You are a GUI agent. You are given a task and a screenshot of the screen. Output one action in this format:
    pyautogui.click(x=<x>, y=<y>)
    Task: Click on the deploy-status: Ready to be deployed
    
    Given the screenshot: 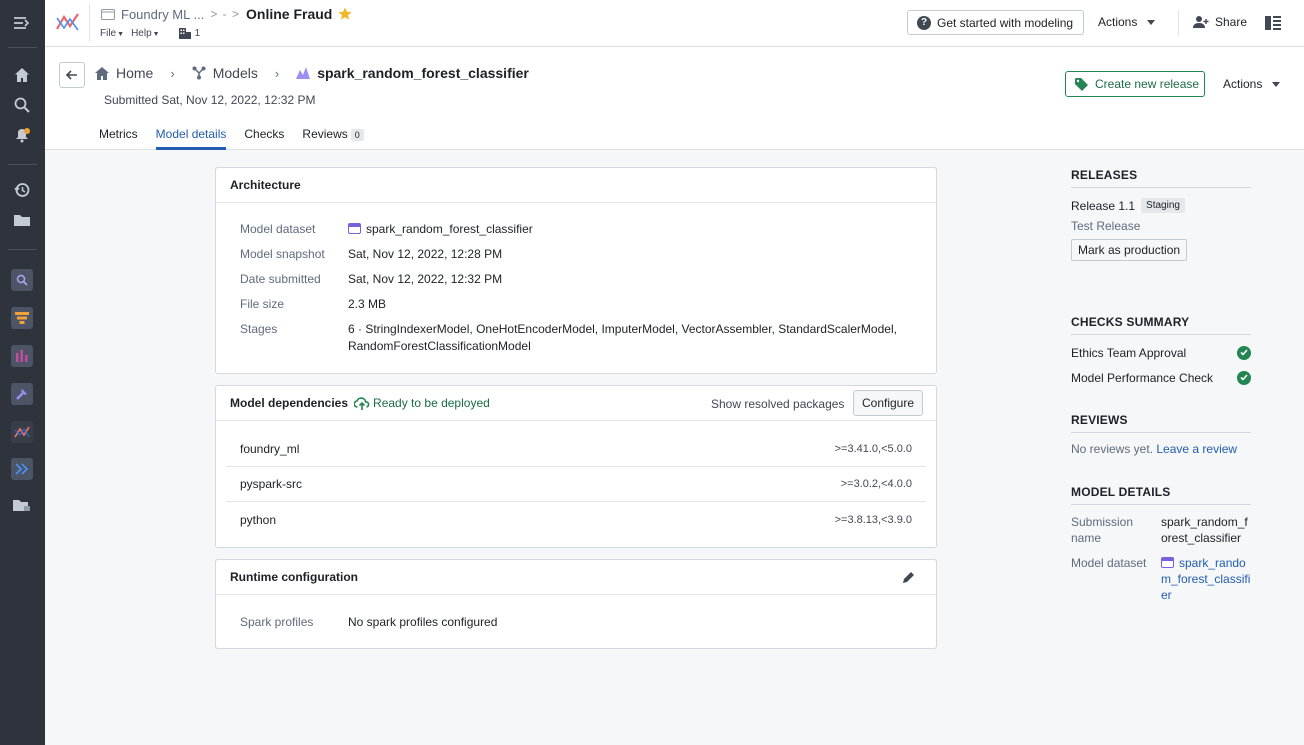 What is the action you would take?
    pyautogui.click(x=422, y=403)
    